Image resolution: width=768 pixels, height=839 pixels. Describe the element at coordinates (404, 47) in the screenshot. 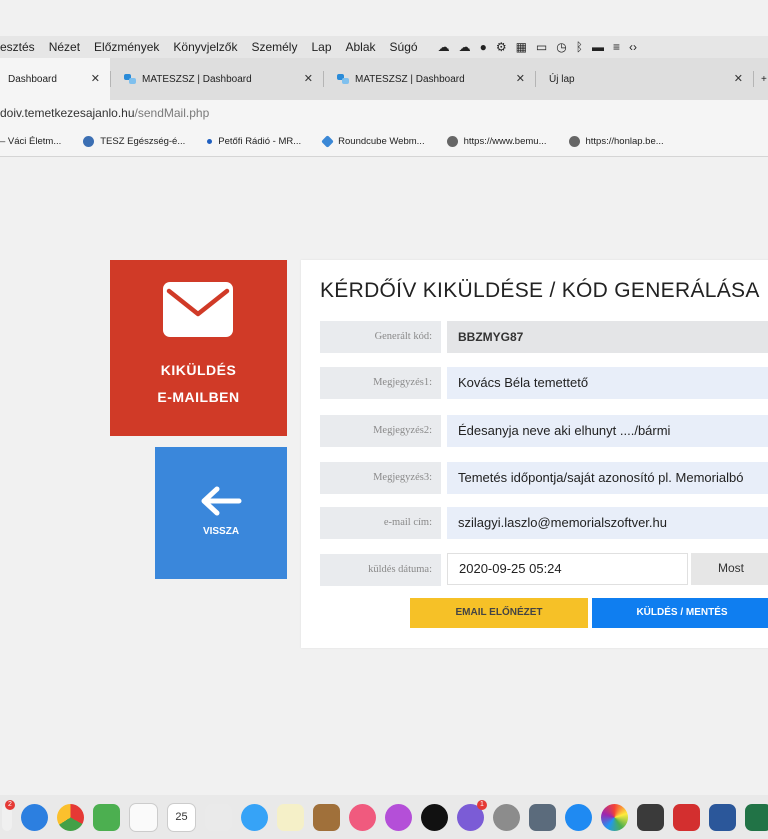

I see `menu-item-help: Súgó` at that location.